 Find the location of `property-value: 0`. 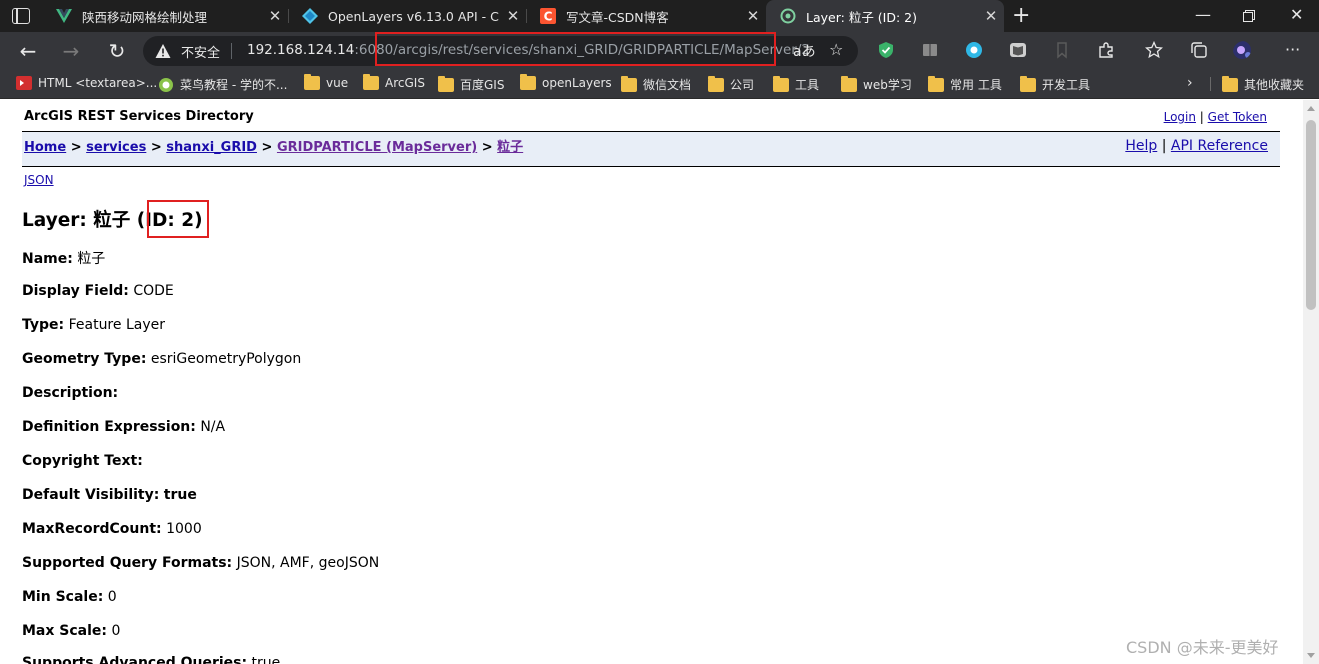

property-value: 0 is located at coordinates (112, 597).